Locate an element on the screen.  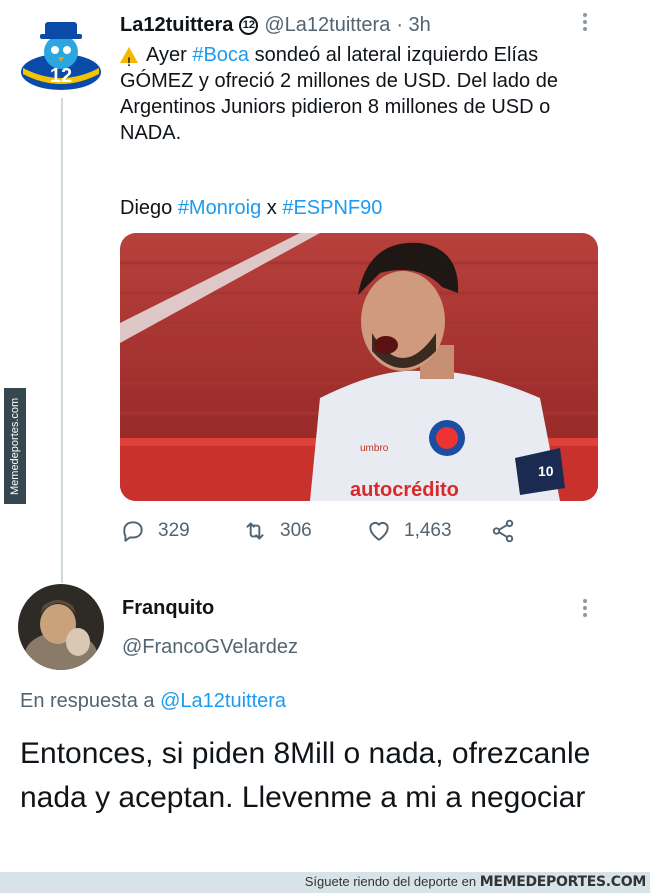
more-icon is located at coordinates (585, 23).